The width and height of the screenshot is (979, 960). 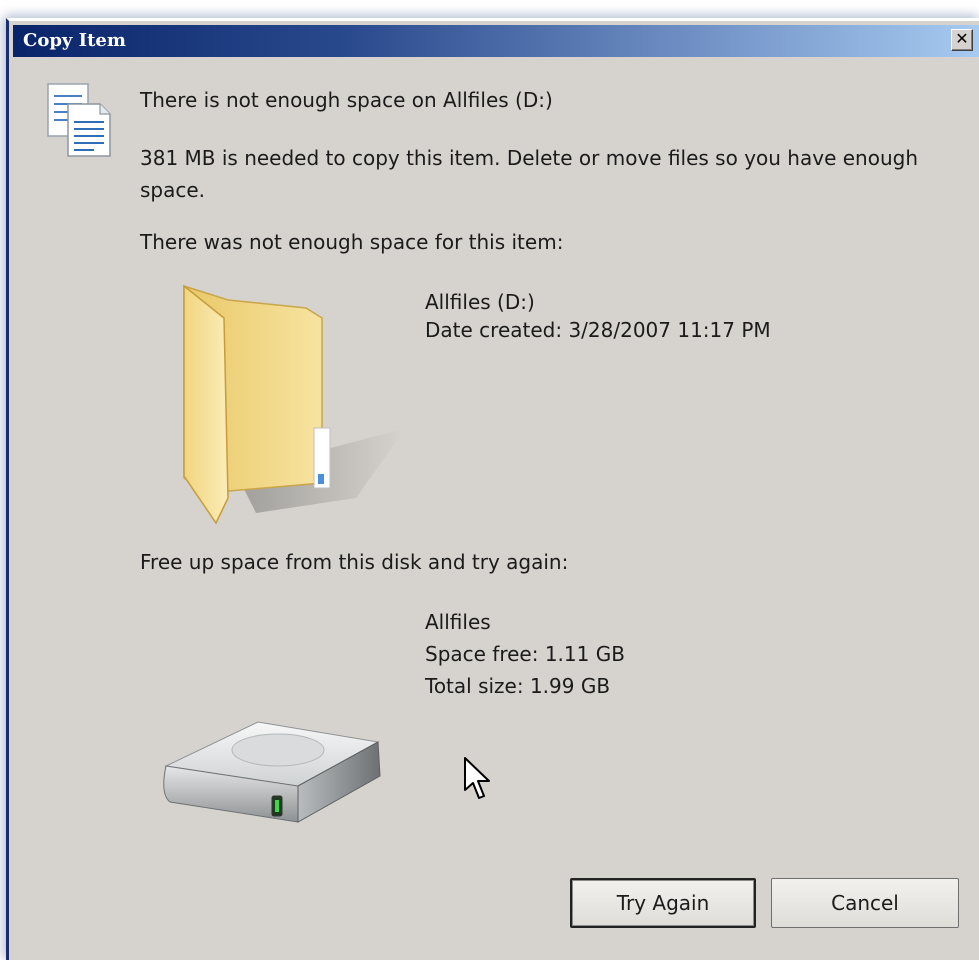 I want to click on item-date-created: Date created: 3/28/2007 11:17 PM, so click(x=598, y=330).